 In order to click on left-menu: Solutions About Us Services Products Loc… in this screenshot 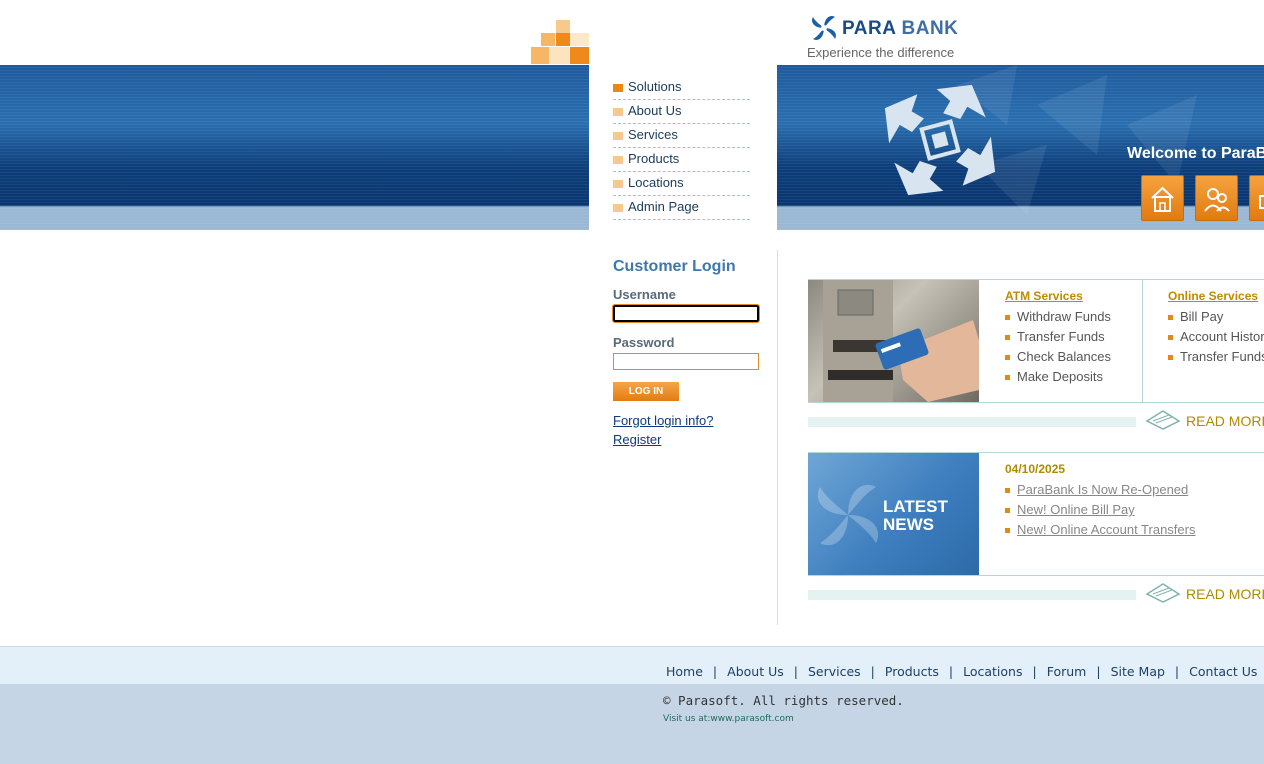, I will do `click(681, 149)`.